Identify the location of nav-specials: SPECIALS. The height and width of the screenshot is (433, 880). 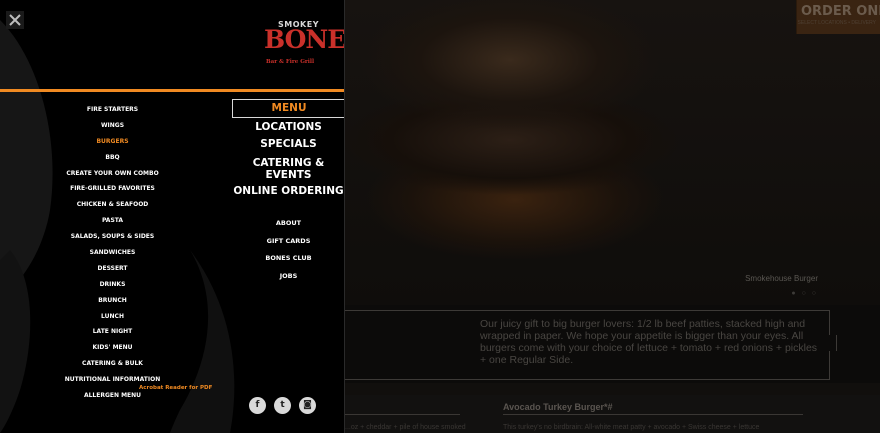
(288, 144).